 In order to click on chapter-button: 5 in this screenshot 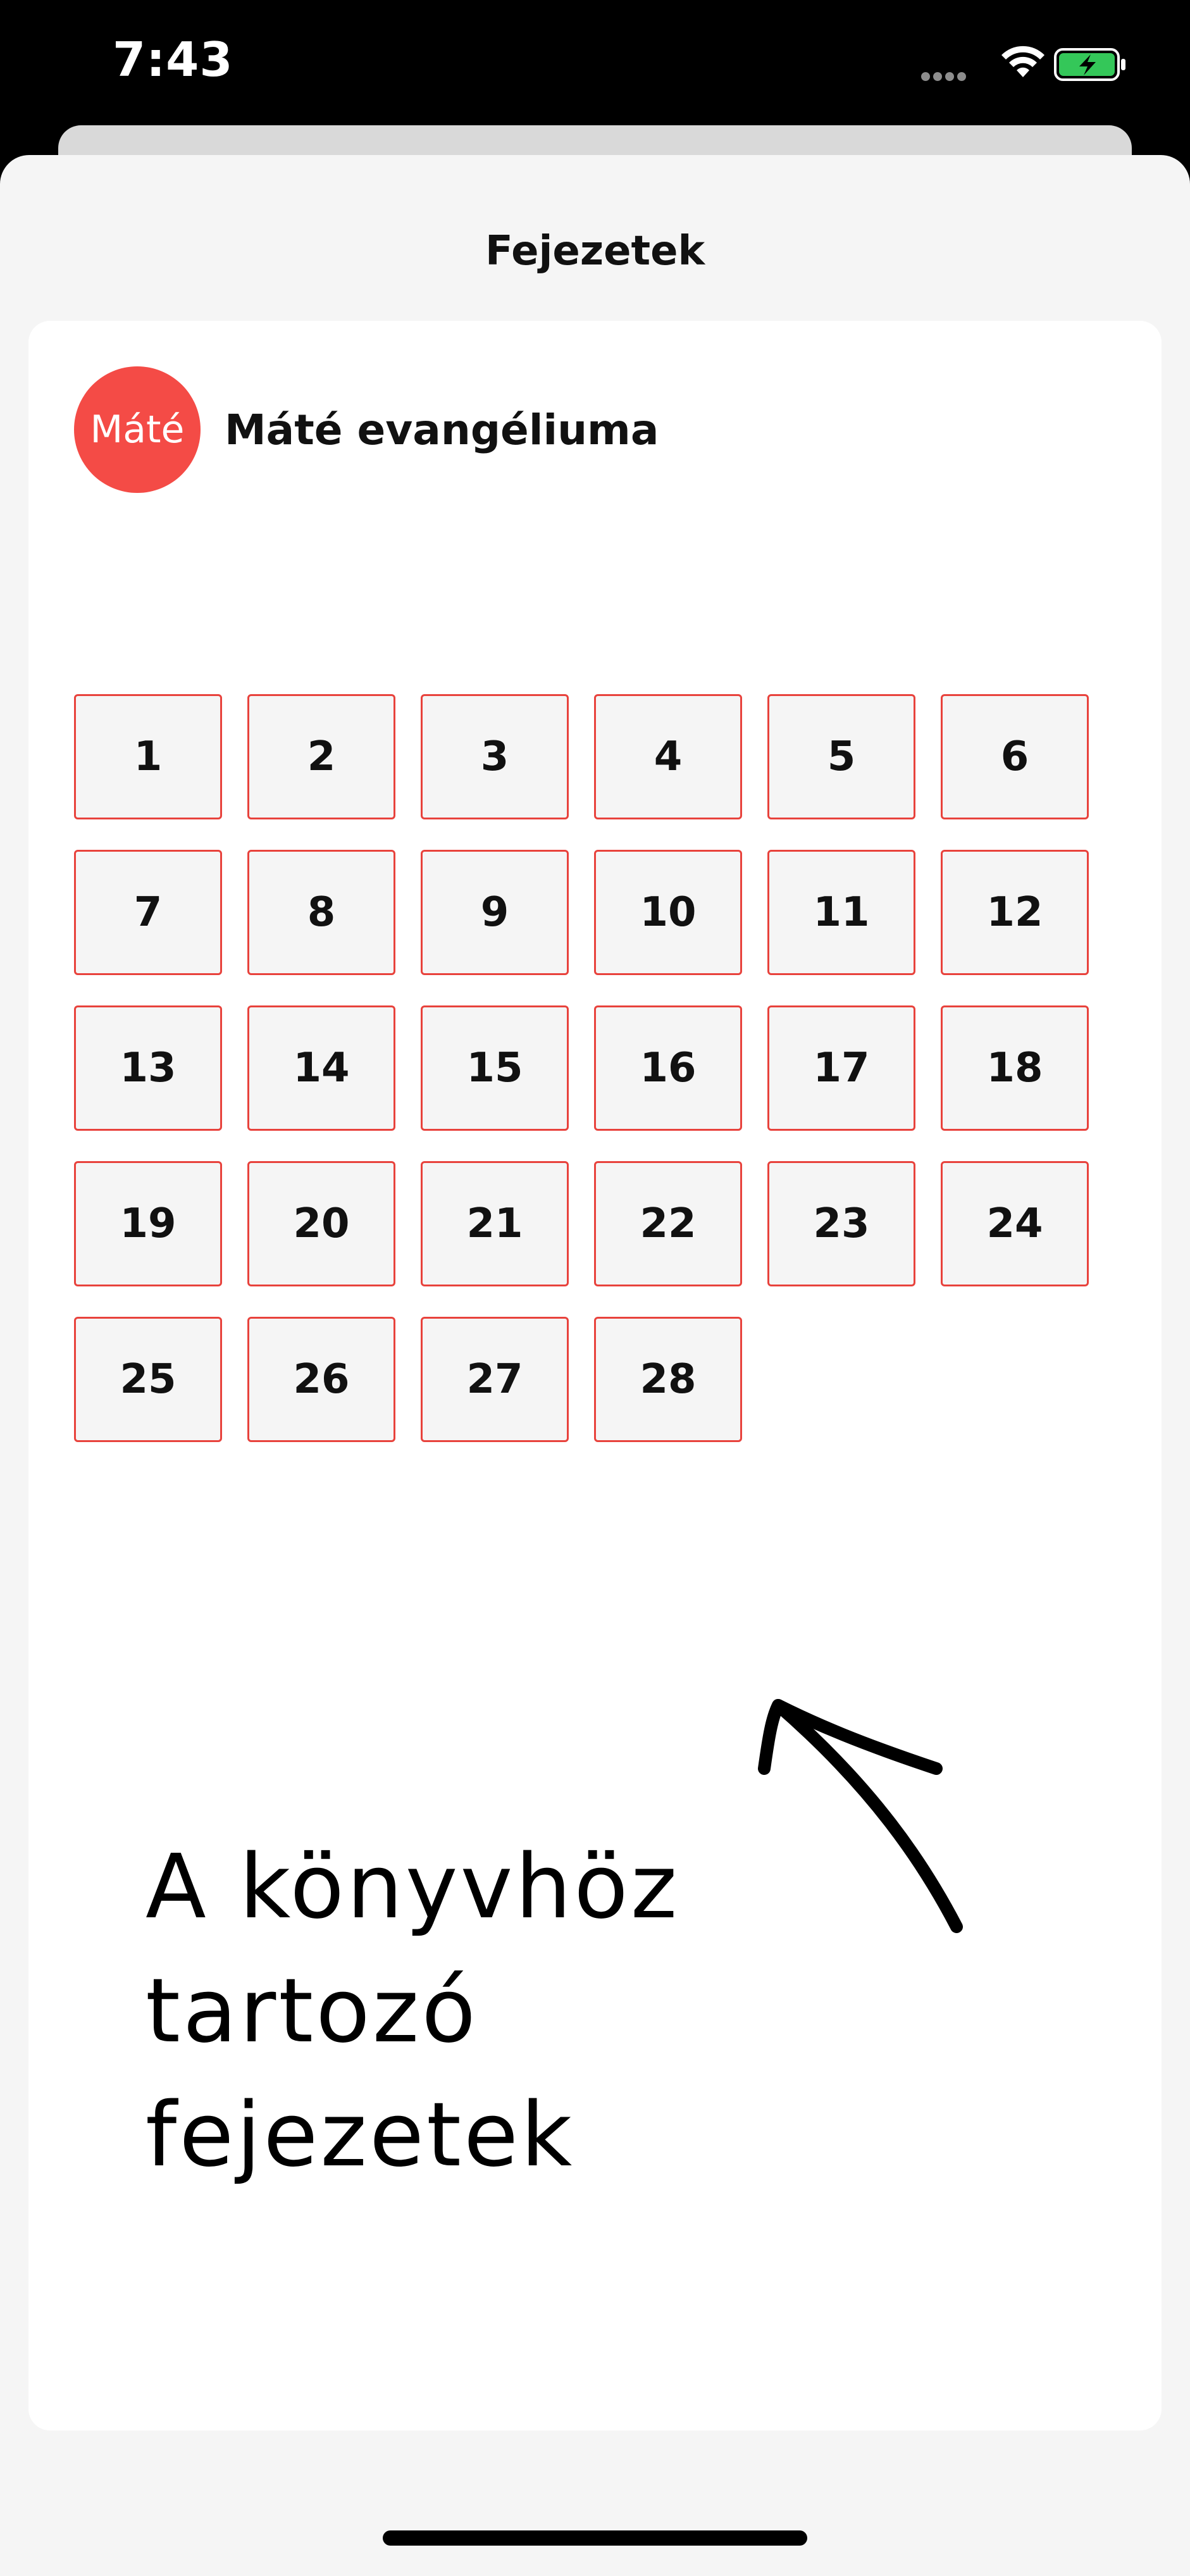, I will do `click(841, 756)`.